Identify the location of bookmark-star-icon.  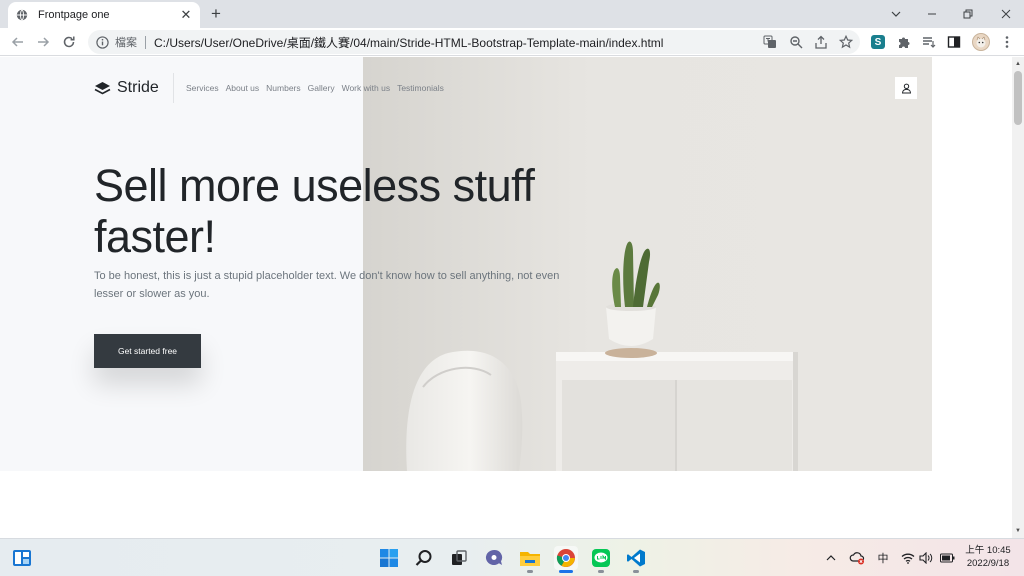
(846, 42).